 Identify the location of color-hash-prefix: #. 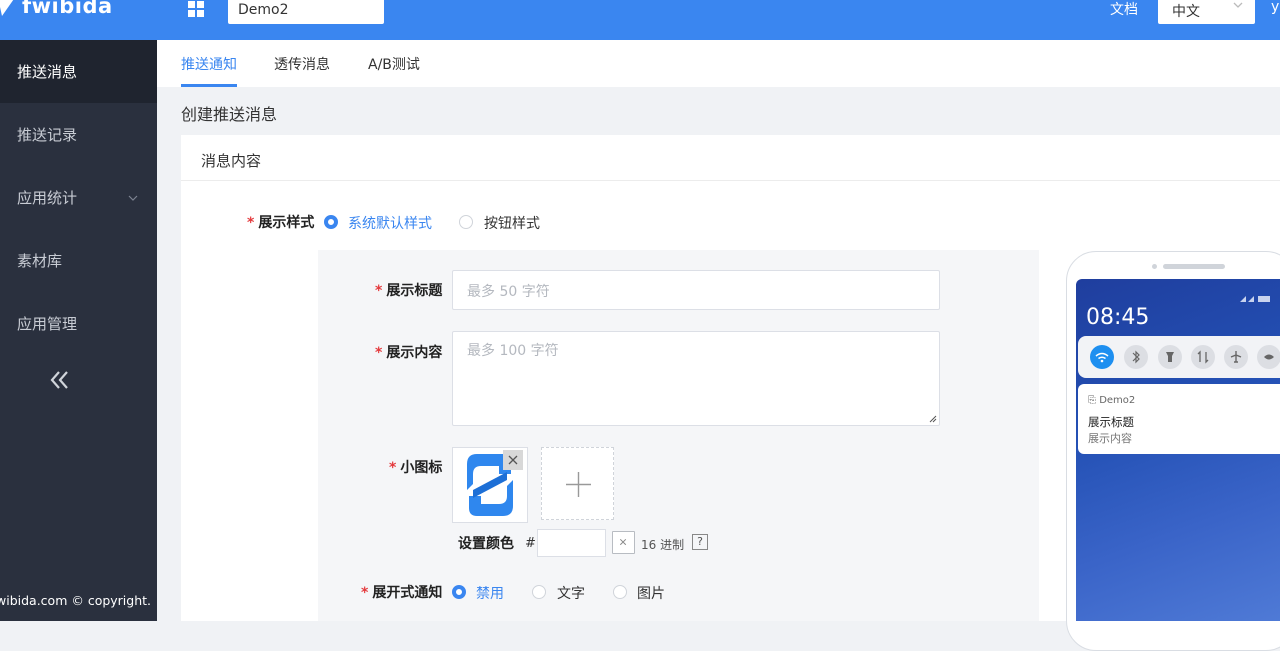
(530, 543).